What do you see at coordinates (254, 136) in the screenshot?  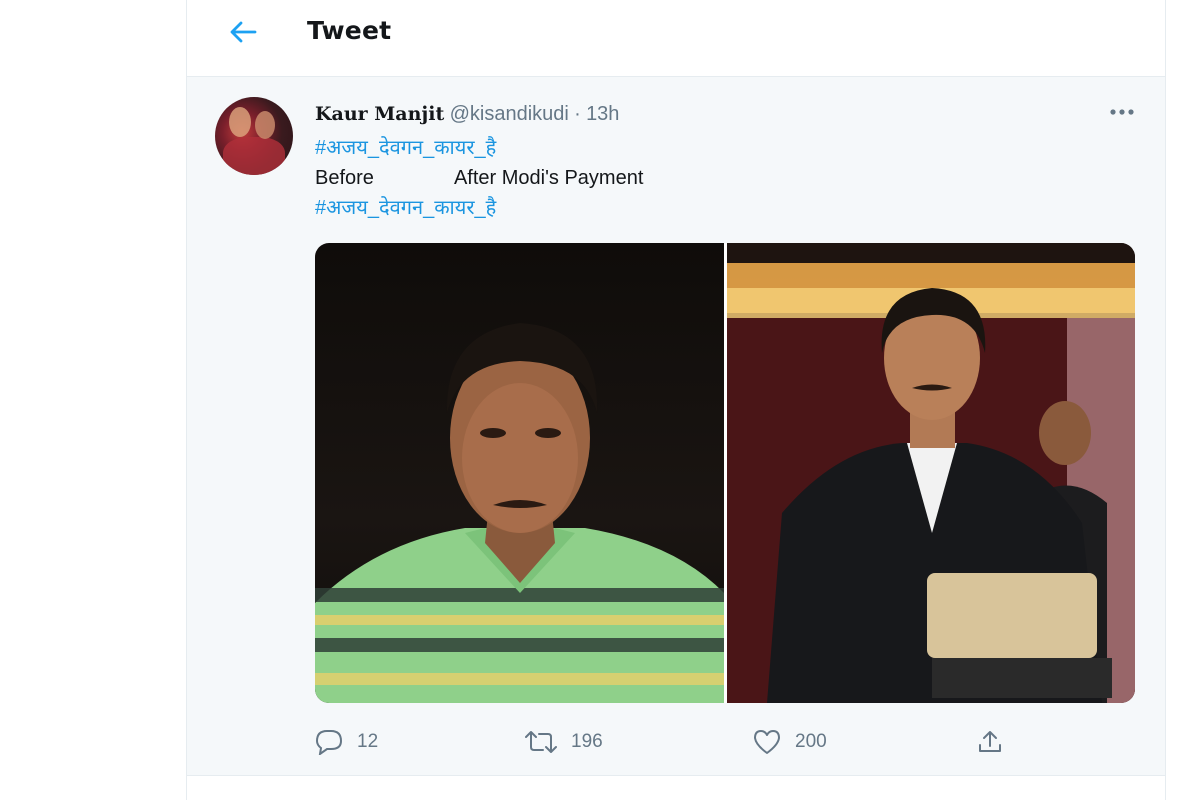 I see `avatar` at bounding box center [254, 136].